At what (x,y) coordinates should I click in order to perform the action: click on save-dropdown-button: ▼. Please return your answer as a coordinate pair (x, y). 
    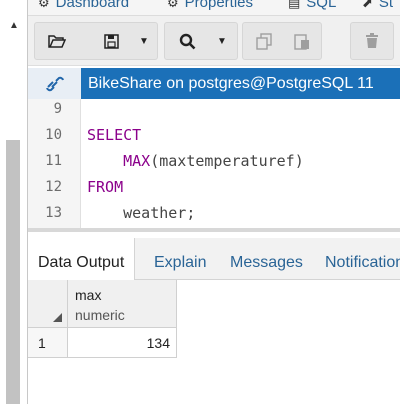
    Looking at the image, I should click on (144, 41).